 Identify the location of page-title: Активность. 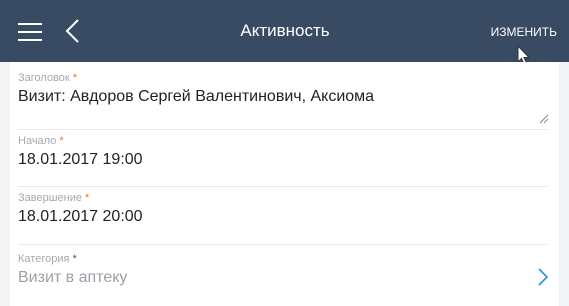
(285, 30).